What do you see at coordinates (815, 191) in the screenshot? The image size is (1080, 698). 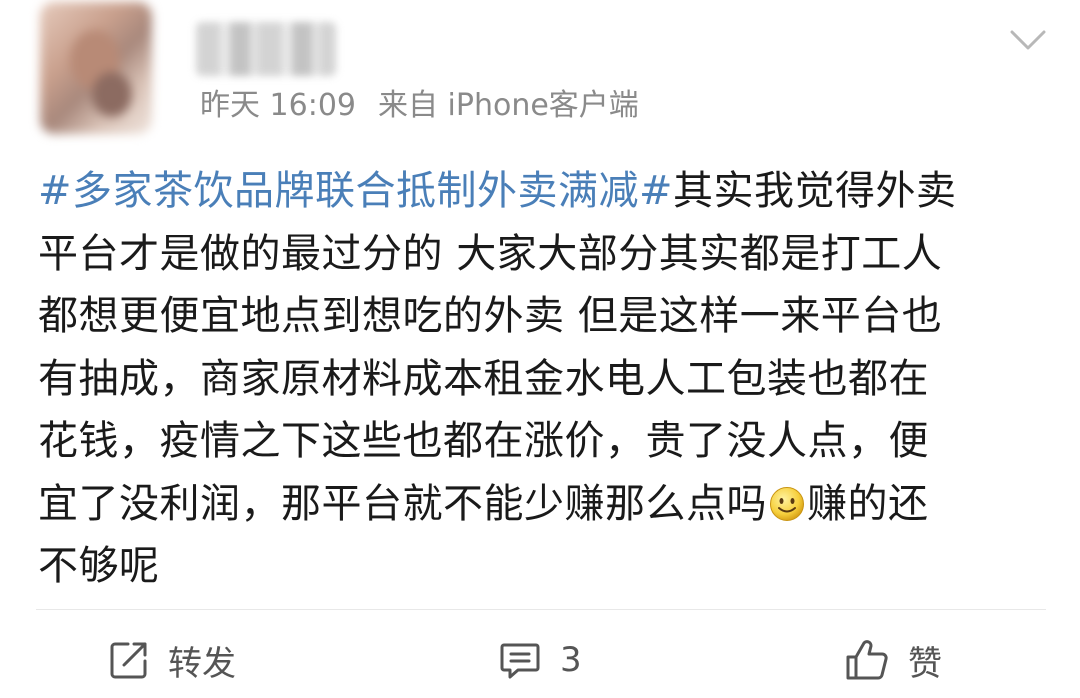 I see `content-text: 其实我觉得外卖` at bounding box center [815, 191].